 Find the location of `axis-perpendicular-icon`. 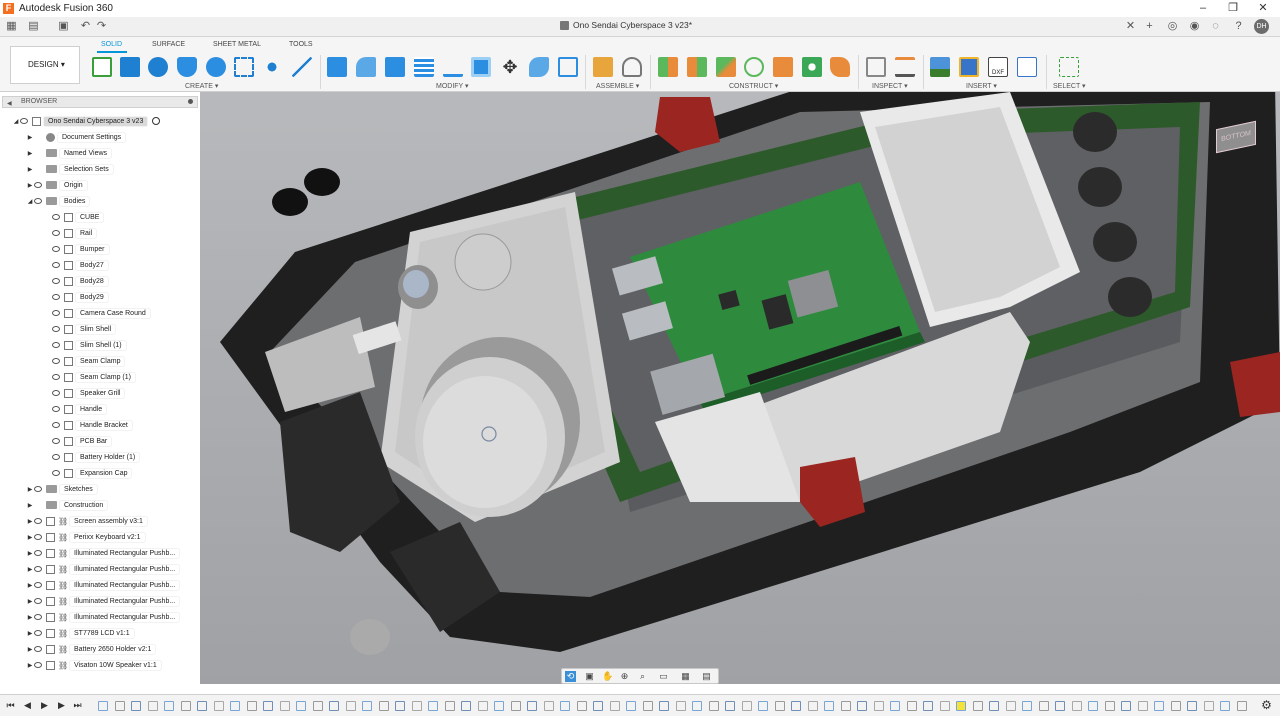

axis-perpendicular-icon is located at coordinates (783, 67).